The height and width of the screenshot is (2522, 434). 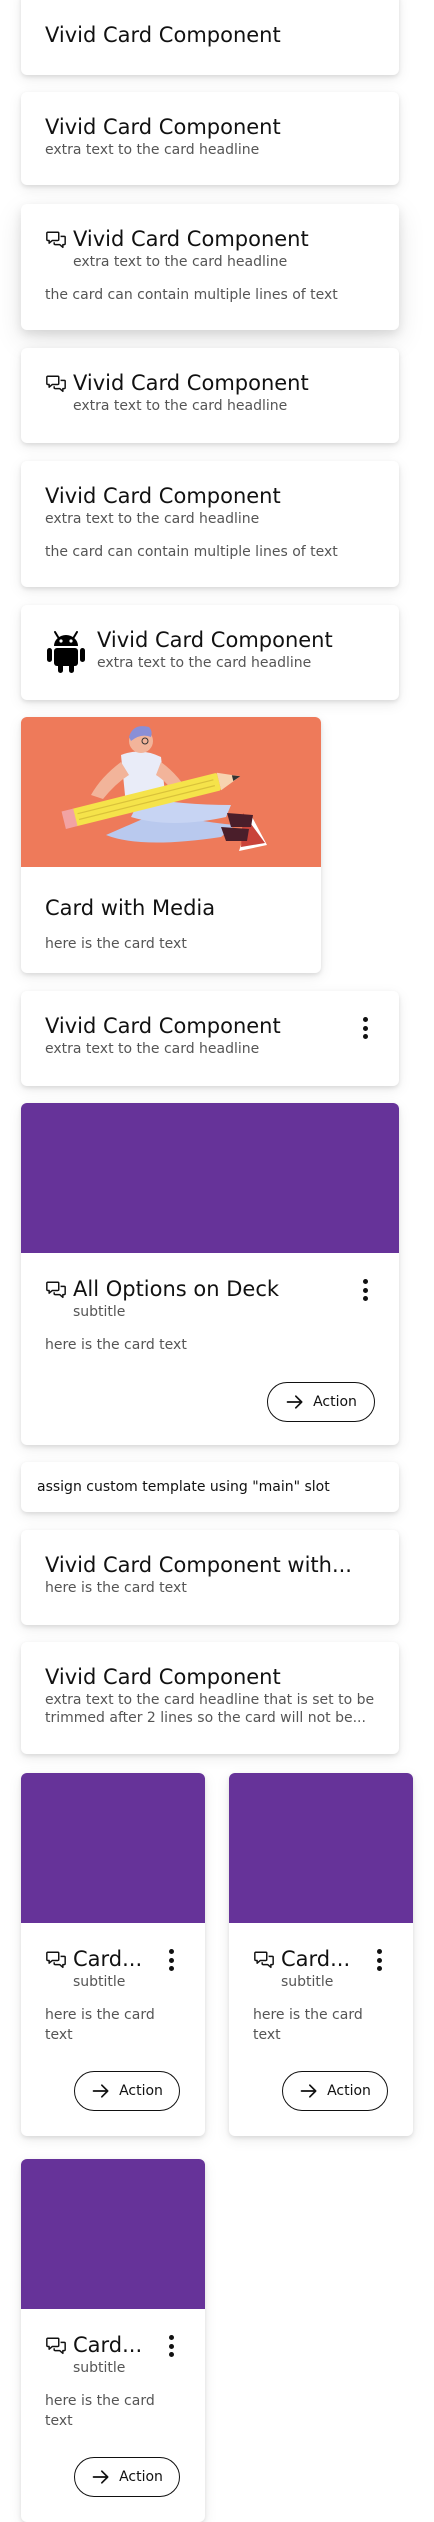 I want to click on card-title: All Options on Deck, so click(x=176, y=1289).